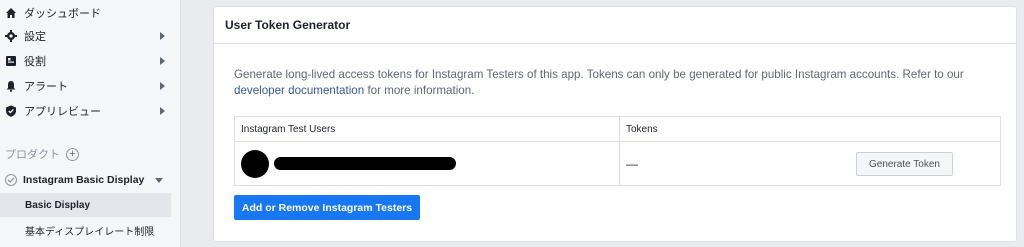 Image resolution: width=1024 pixels, height=247 pixels. What do you see at coordinates (11, 111) in the screenshot?
I see `shield-icon` at bounding box center [11, 111].